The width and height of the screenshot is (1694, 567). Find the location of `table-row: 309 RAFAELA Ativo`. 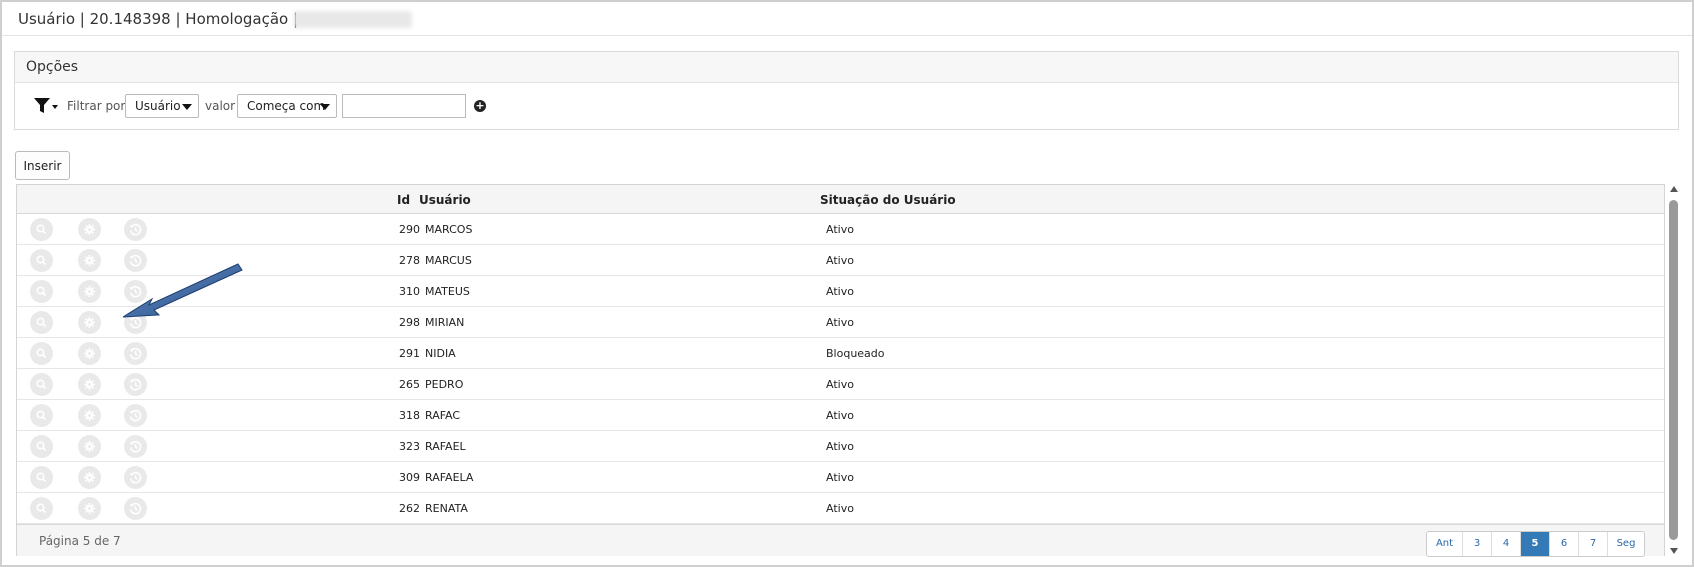

table-row: 309 RAFAELA Ativo is located at coordinates (840, 477).